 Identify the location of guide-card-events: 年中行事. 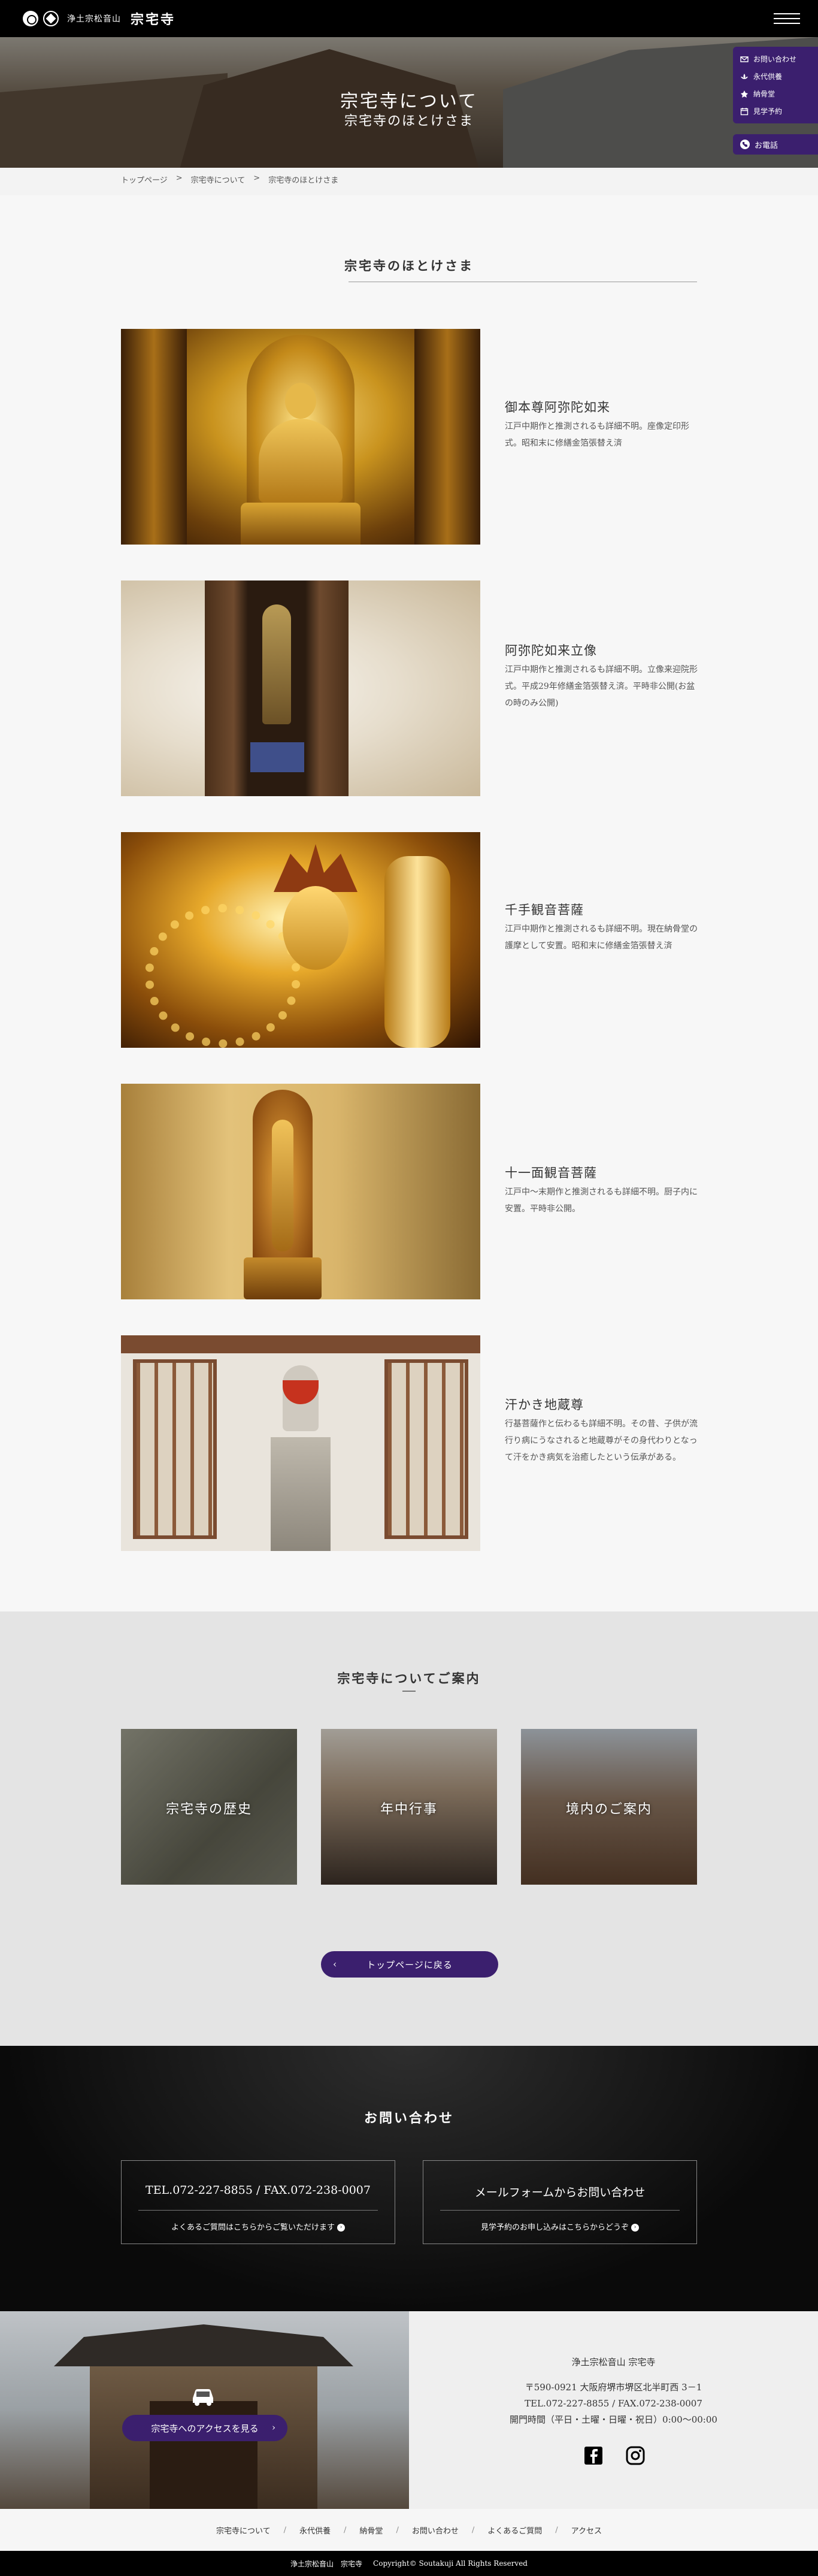
(409, 1807).